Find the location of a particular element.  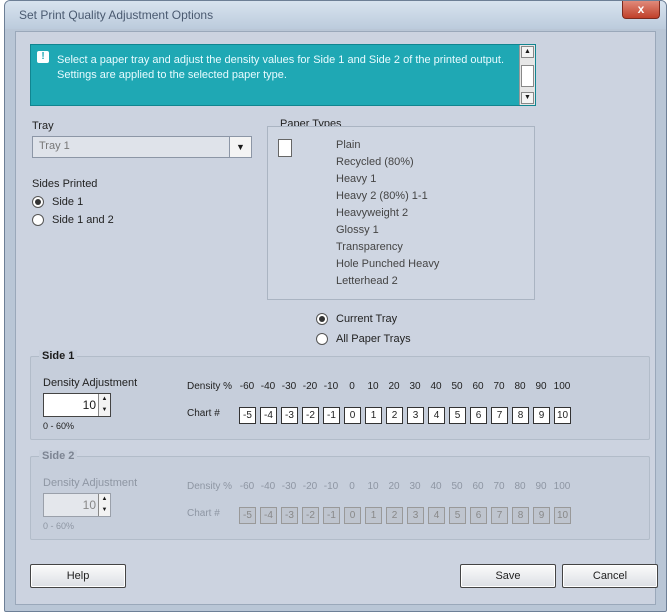

side2-chart-cell: 4 is located at coordinates (436, 515).